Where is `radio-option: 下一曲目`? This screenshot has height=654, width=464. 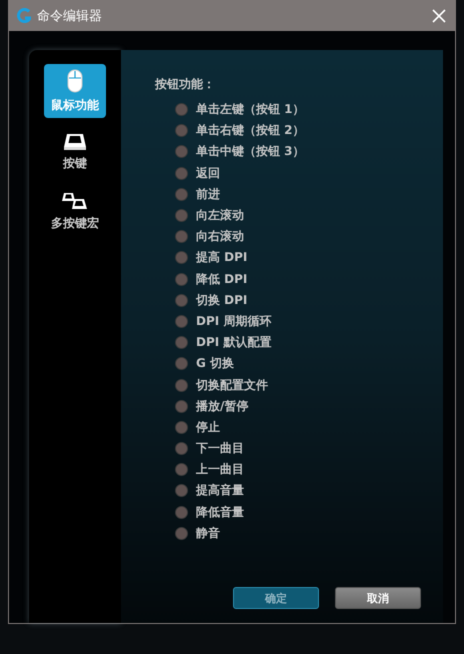 radio-option: 下一曲目 is located at coordinates (209, 449).